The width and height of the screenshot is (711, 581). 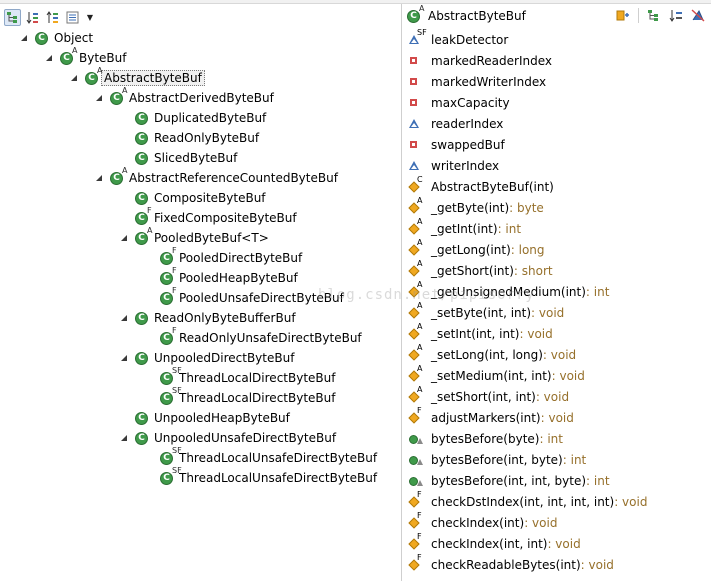 What do you see at coordinates (183, 97) in the screenshot?
I see `tree-node: C A AbstractDerivedByteBuf` at bounding box center [183, 97].